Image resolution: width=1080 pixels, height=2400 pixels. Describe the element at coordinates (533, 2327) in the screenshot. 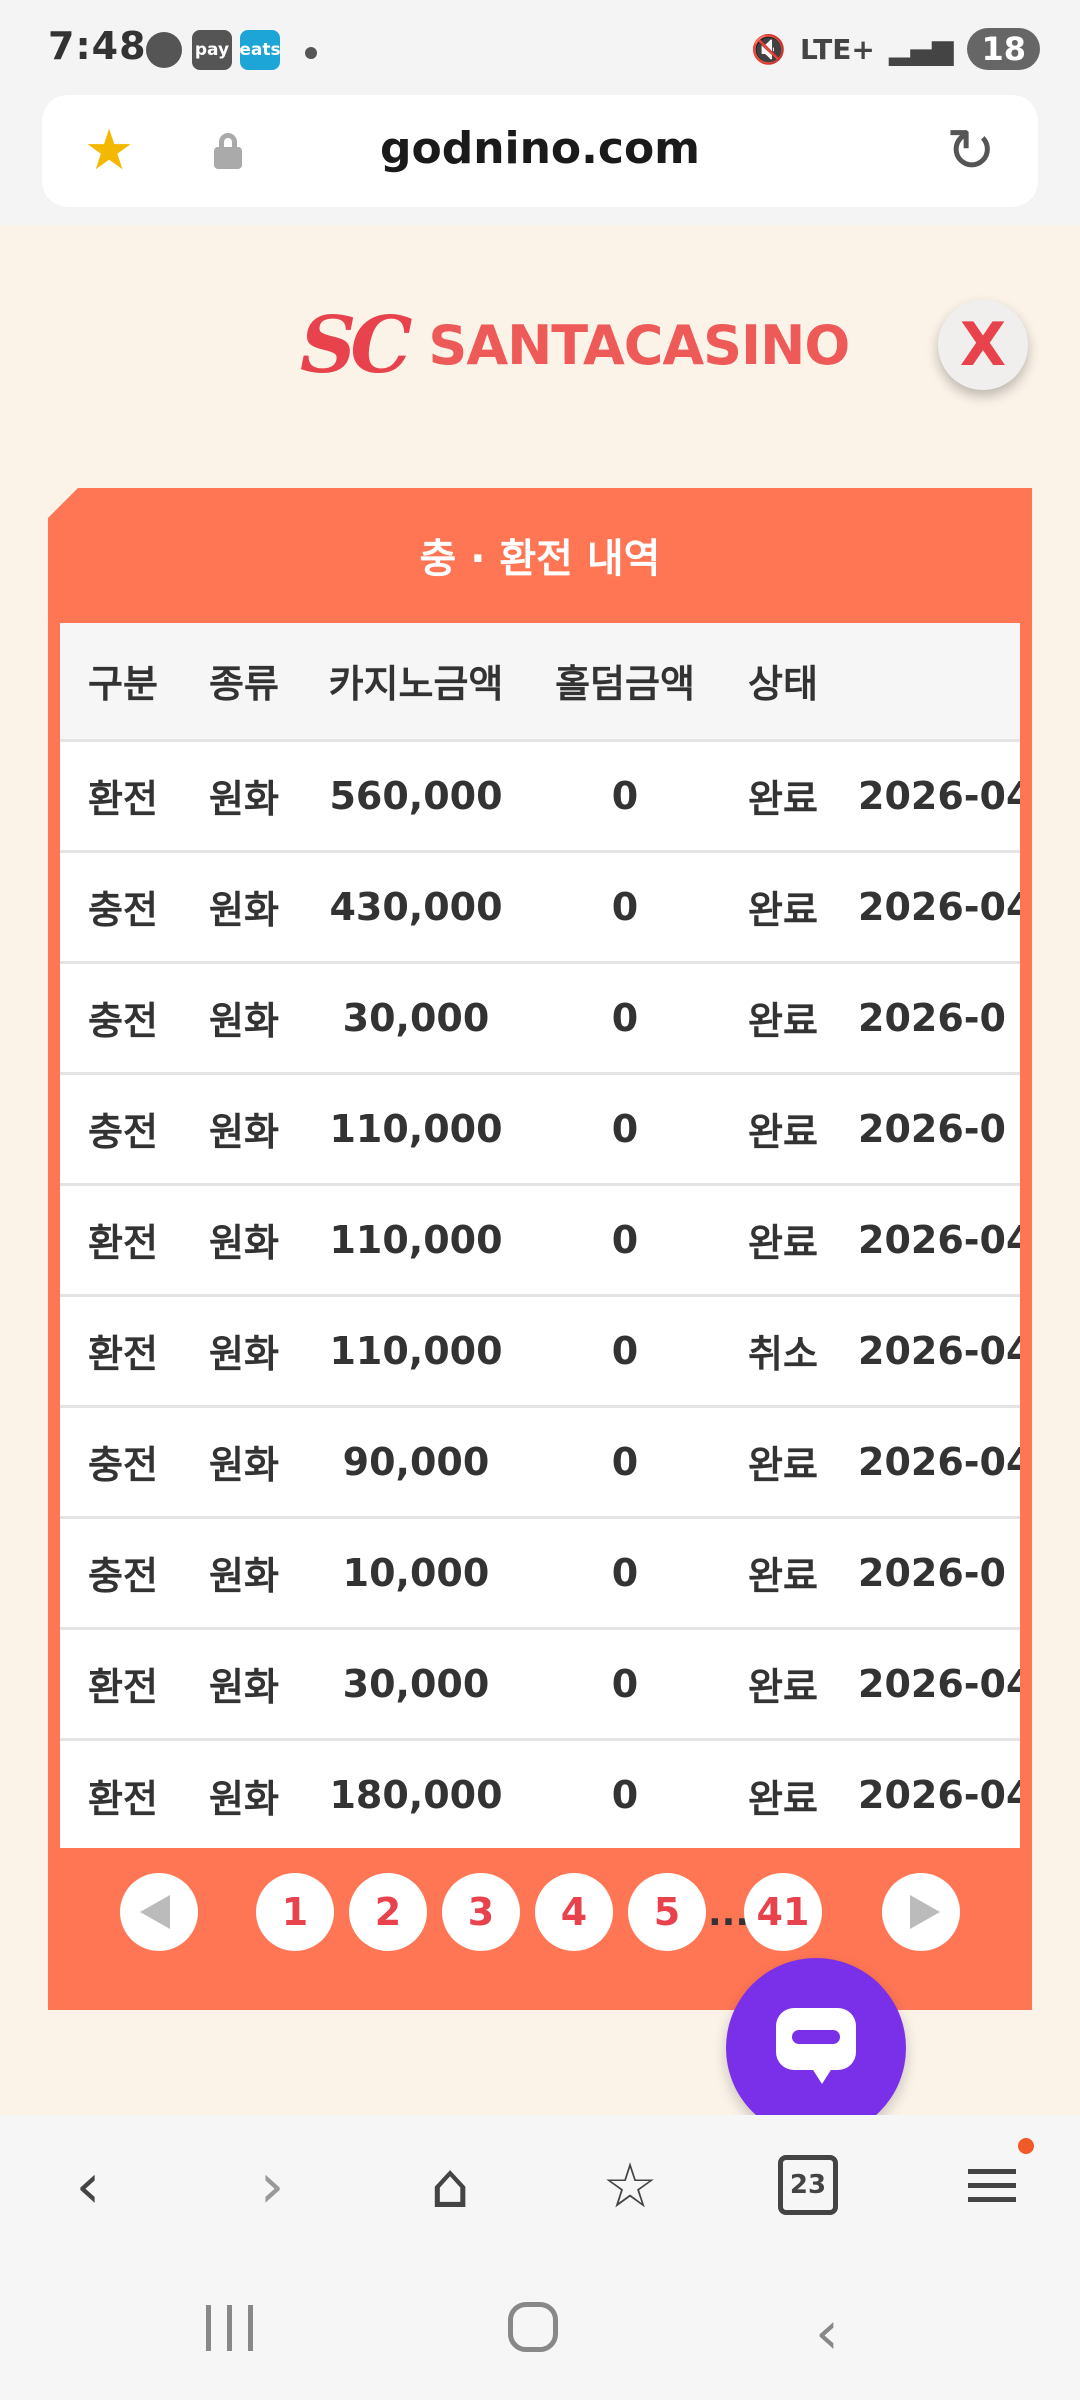

I see `home-button-icon` at that location.